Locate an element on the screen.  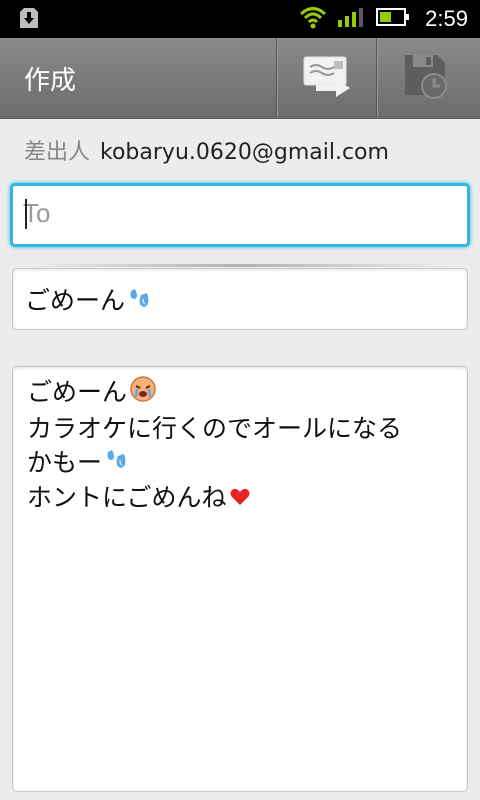
text-cursor is located at coordinates (26, 214).